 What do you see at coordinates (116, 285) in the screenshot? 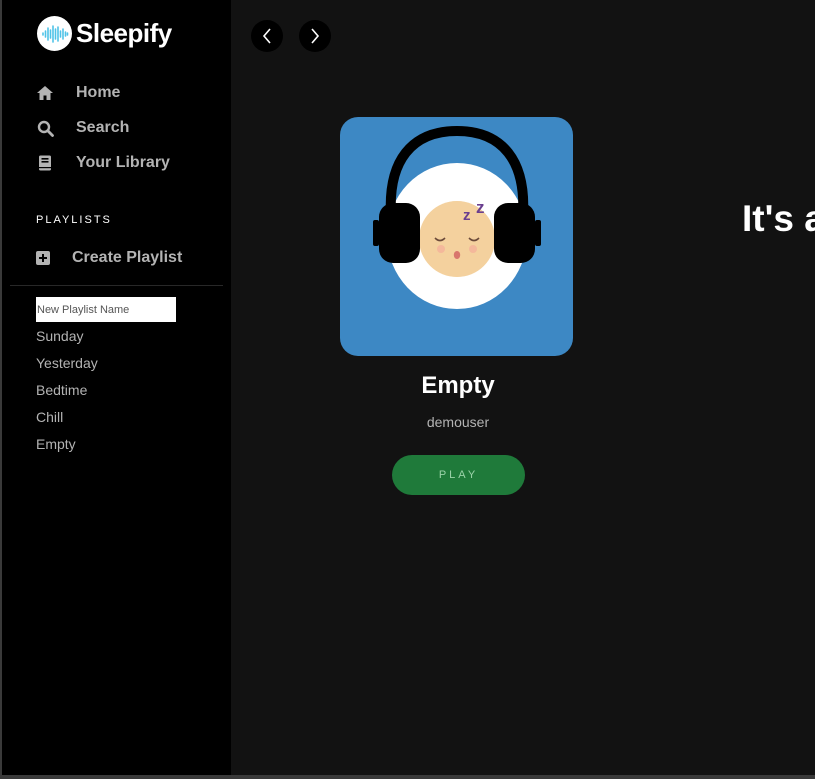
I see `sidebar-divider` at bounding box center [116, 285].